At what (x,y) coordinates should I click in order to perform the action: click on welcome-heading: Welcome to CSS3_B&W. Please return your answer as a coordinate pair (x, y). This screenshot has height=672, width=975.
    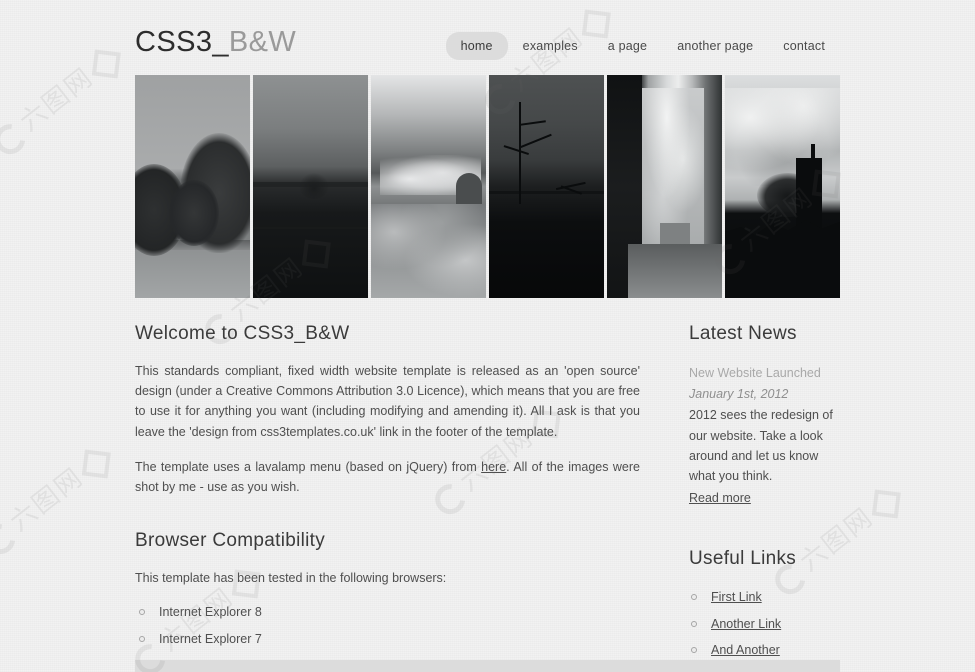
    Looking at the image, I should click on (242, 333).